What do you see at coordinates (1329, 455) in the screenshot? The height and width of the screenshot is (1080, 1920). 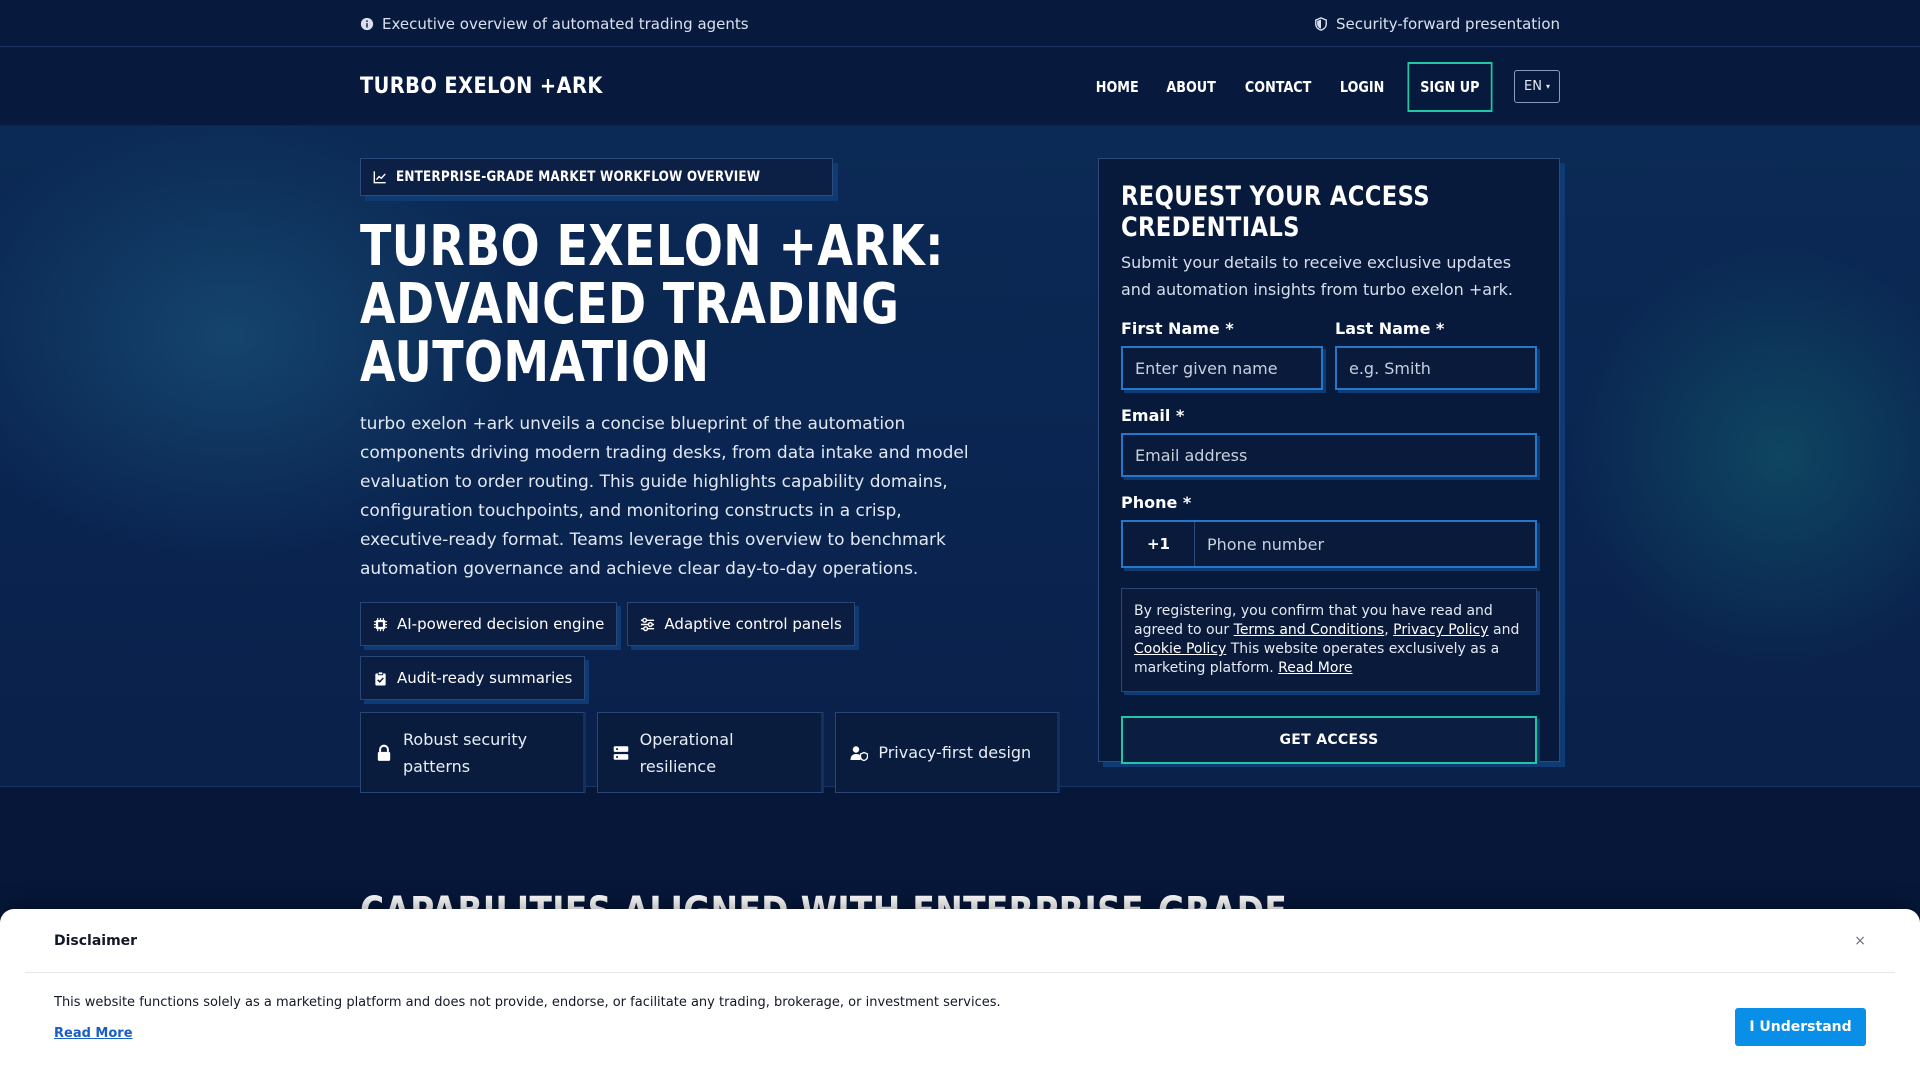 I see `email-input: Email address` at bounding box center [1329, 455].